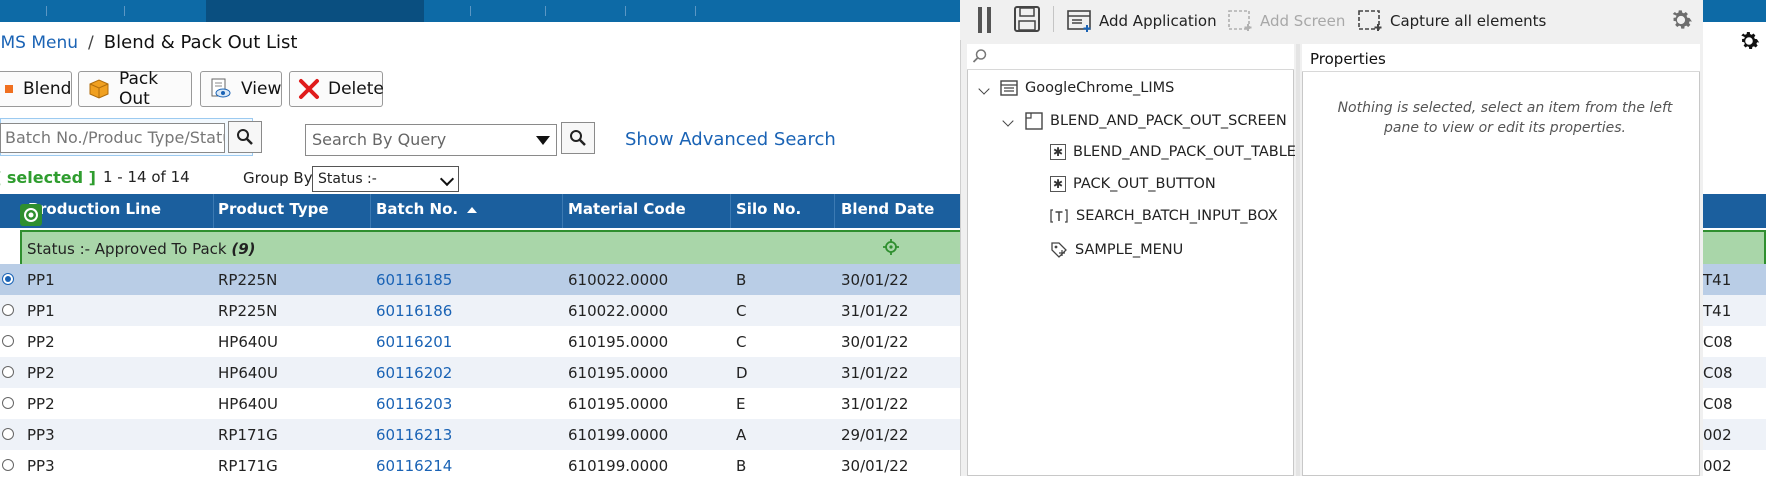 The width and height of the screenshot is (1766, 481). What do you see at coordinates (887, 209) in the screenshot?
I see `column-blend-date: Blend Date` at bounding box center [887, 209].